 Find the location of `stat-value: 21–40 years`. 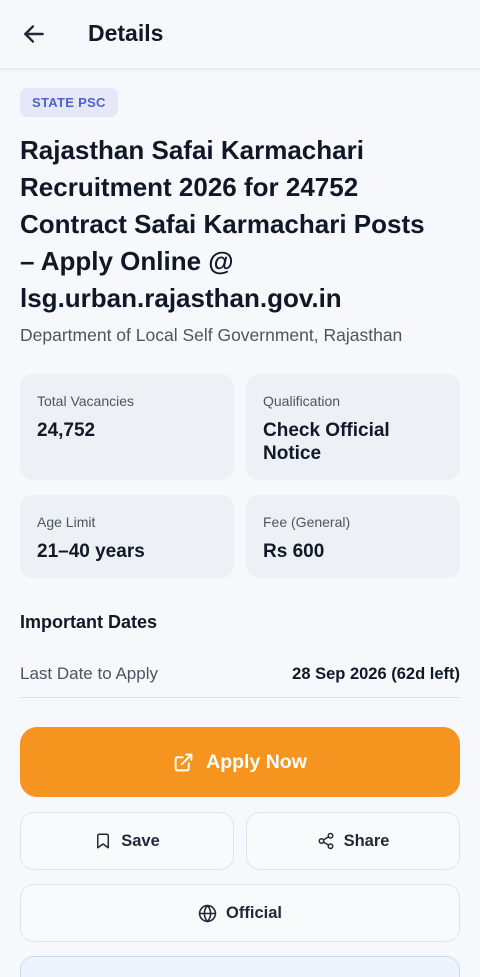

stat-value: 21–40 years is located at coordinates (91, 551).